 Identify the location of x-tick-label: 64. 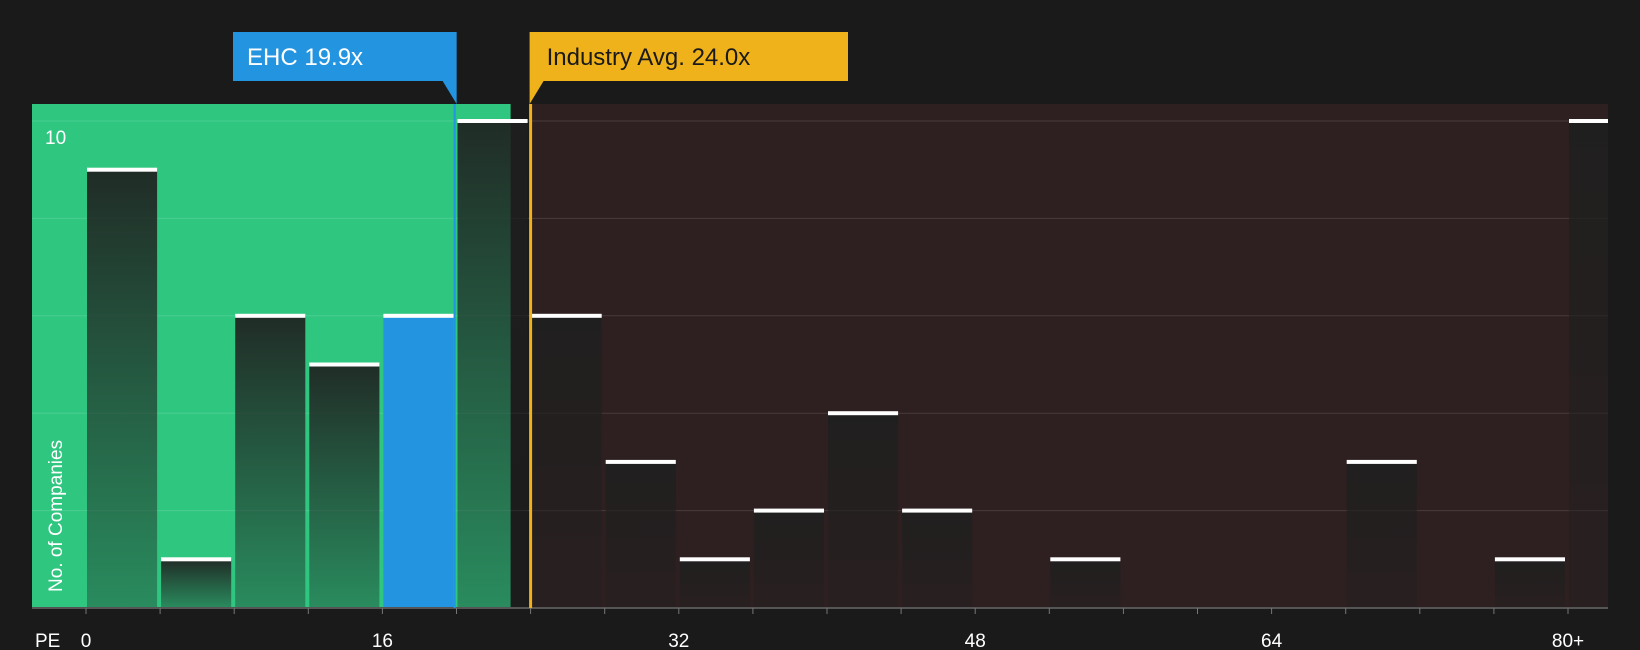
(1272, 640).